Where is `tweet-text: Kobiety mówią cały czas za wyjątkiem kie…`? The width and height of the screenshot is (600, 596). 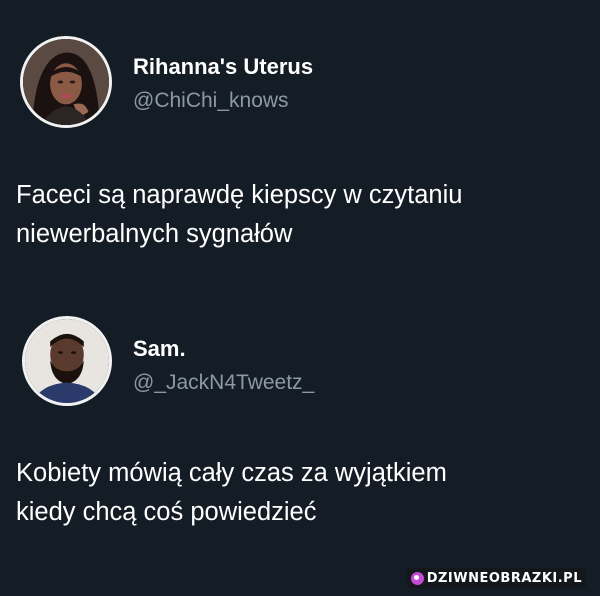
tweet-text: Kobiety mówią cały czas za wyjątkiem kie… is located at coordinates (306, 493).